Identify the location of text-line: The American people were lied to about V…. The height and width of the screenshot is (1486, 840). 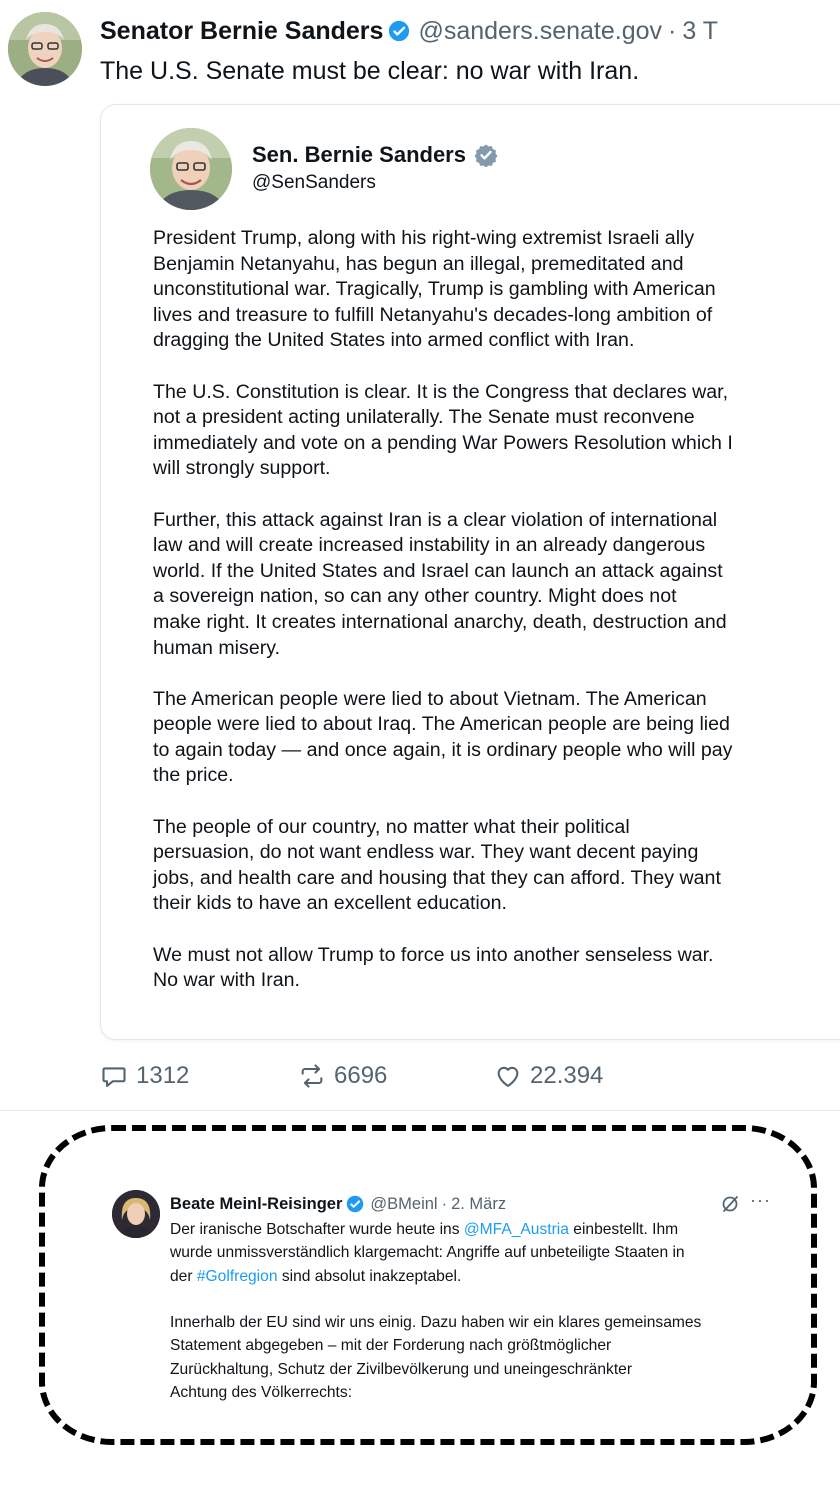
(430, 698).